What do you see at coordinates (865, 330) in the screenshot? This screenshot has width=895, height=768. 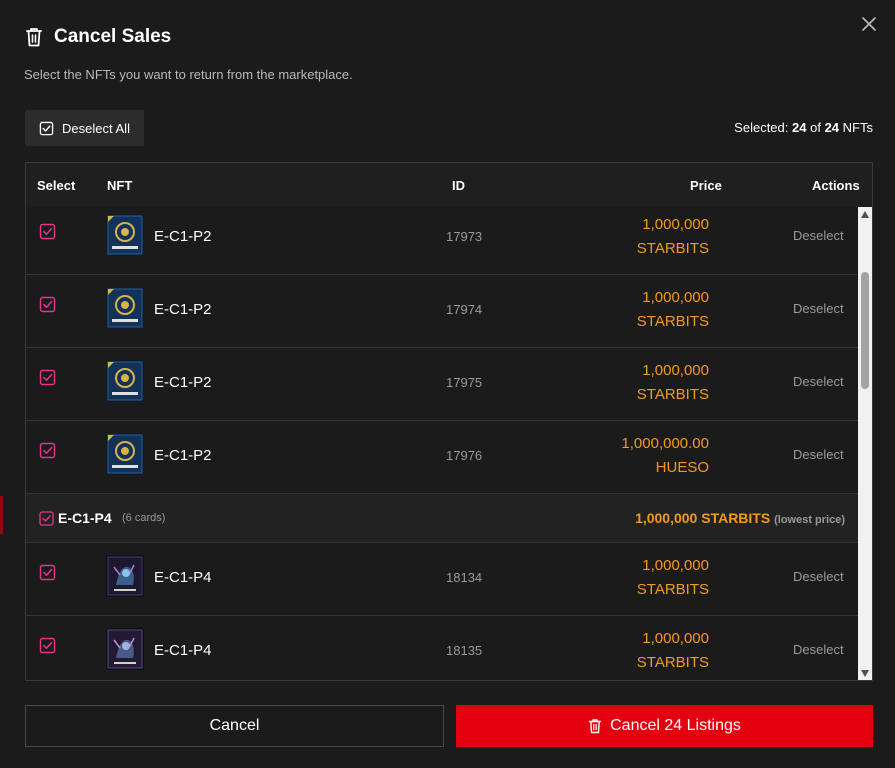 I see `scroll-thumb` at bounding box center [865, 330].